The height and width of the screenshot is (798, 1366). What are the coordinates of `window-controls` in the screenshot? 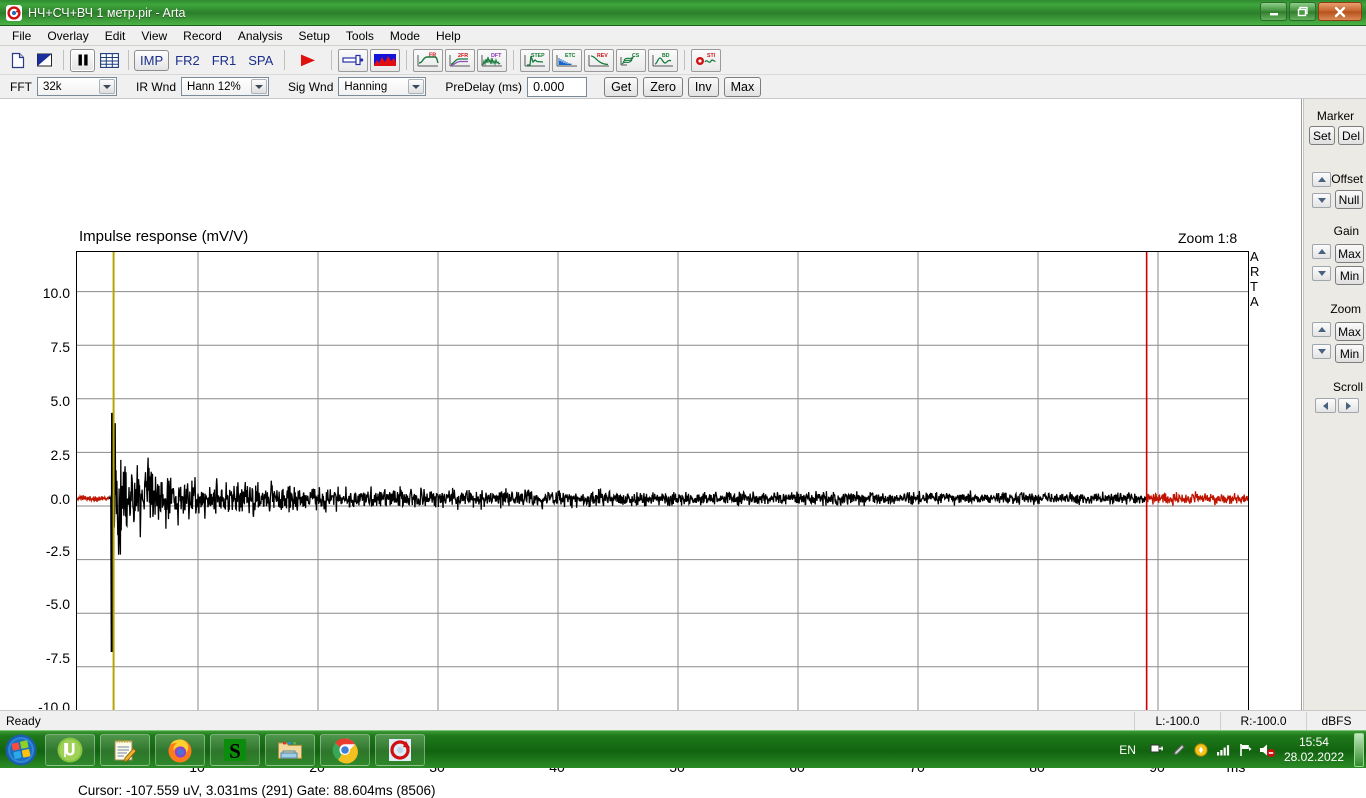 It's located at (1311, 11).